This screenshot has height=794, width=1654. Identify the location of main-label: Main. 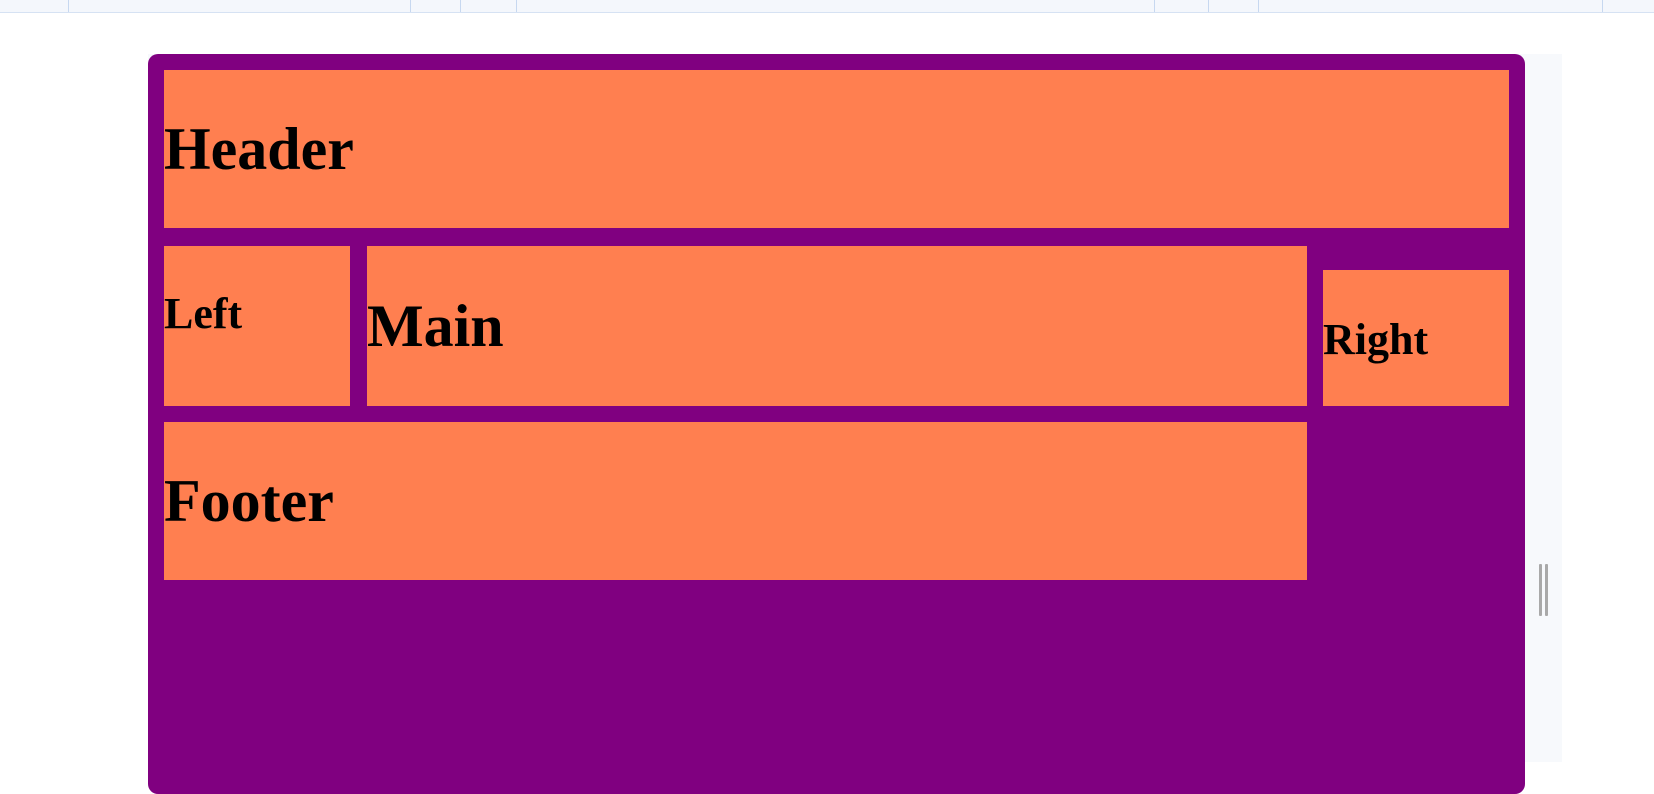
(435, 326).